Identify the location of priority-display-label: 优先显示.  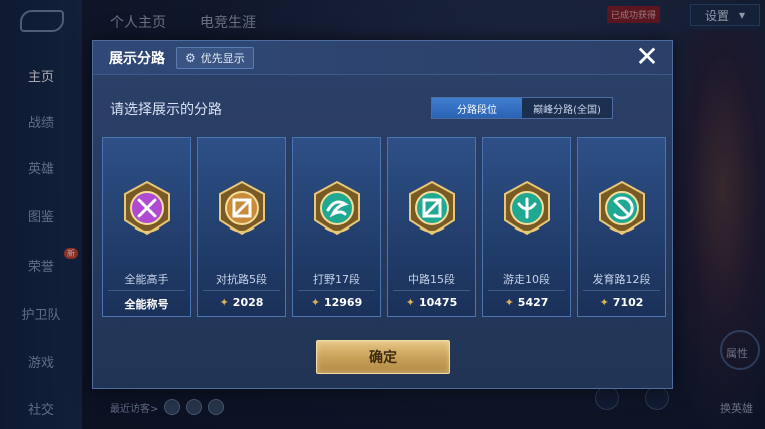
(222, 58).